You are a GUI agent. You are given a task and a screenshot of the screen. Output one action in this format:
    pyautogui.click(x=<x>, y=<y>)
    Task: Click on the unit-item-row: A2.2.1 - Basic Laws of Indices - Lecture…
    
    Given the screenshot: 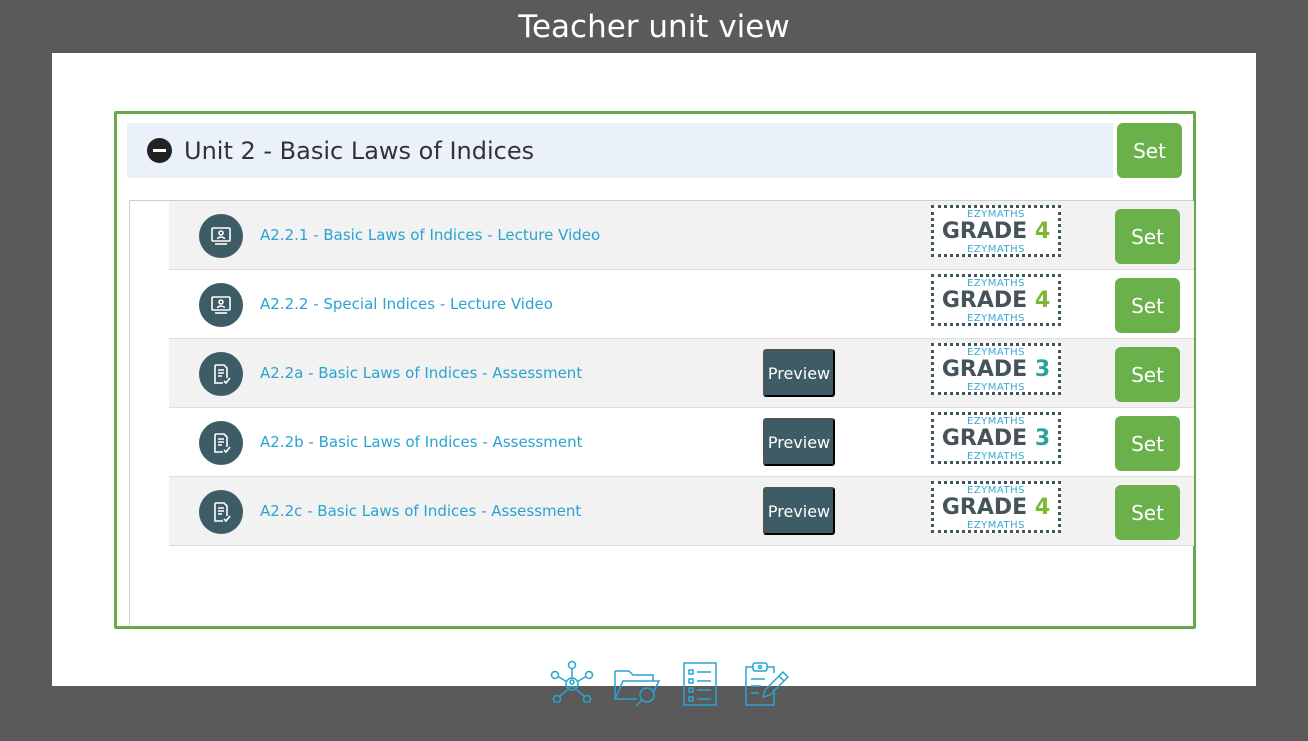 What is the action you would take?
    pyautogui.click(x=681, y=235)
    